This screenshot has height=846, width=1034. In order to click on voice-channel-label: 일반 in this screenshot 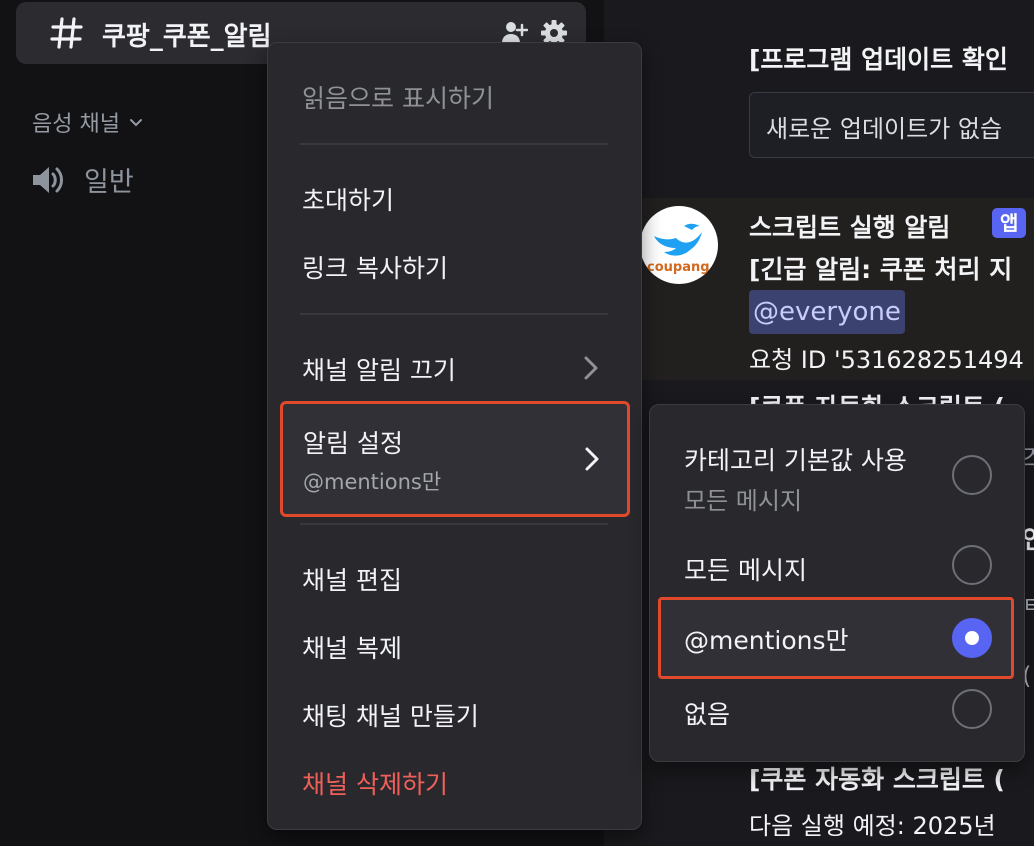, I will do `click(109, 182)`.